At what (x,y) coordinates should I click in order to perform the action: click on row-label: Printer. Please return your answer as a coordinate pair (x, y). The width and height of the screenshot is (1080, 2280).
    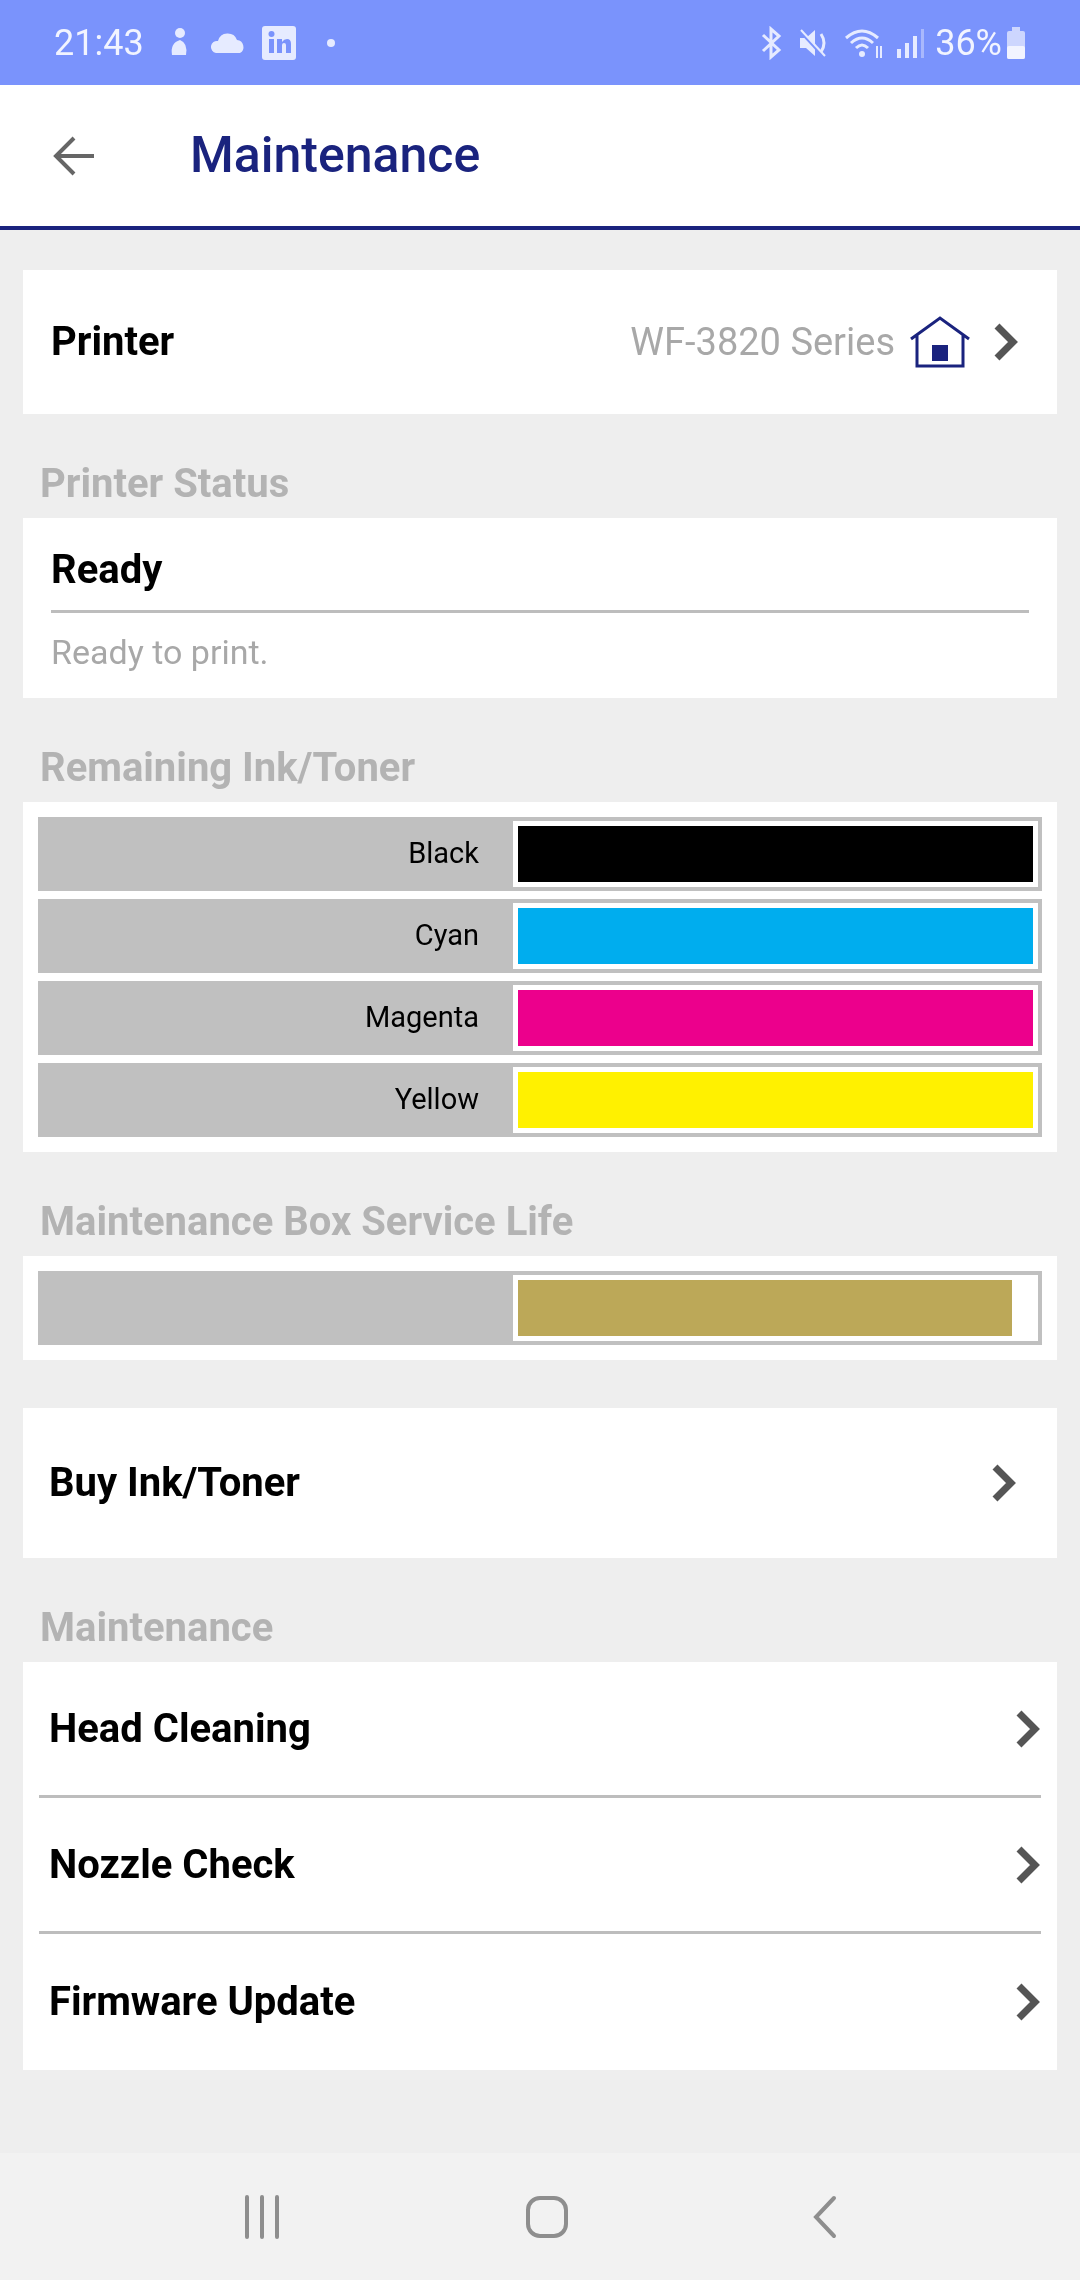
    Looking at the image, I should click on (113, 342).